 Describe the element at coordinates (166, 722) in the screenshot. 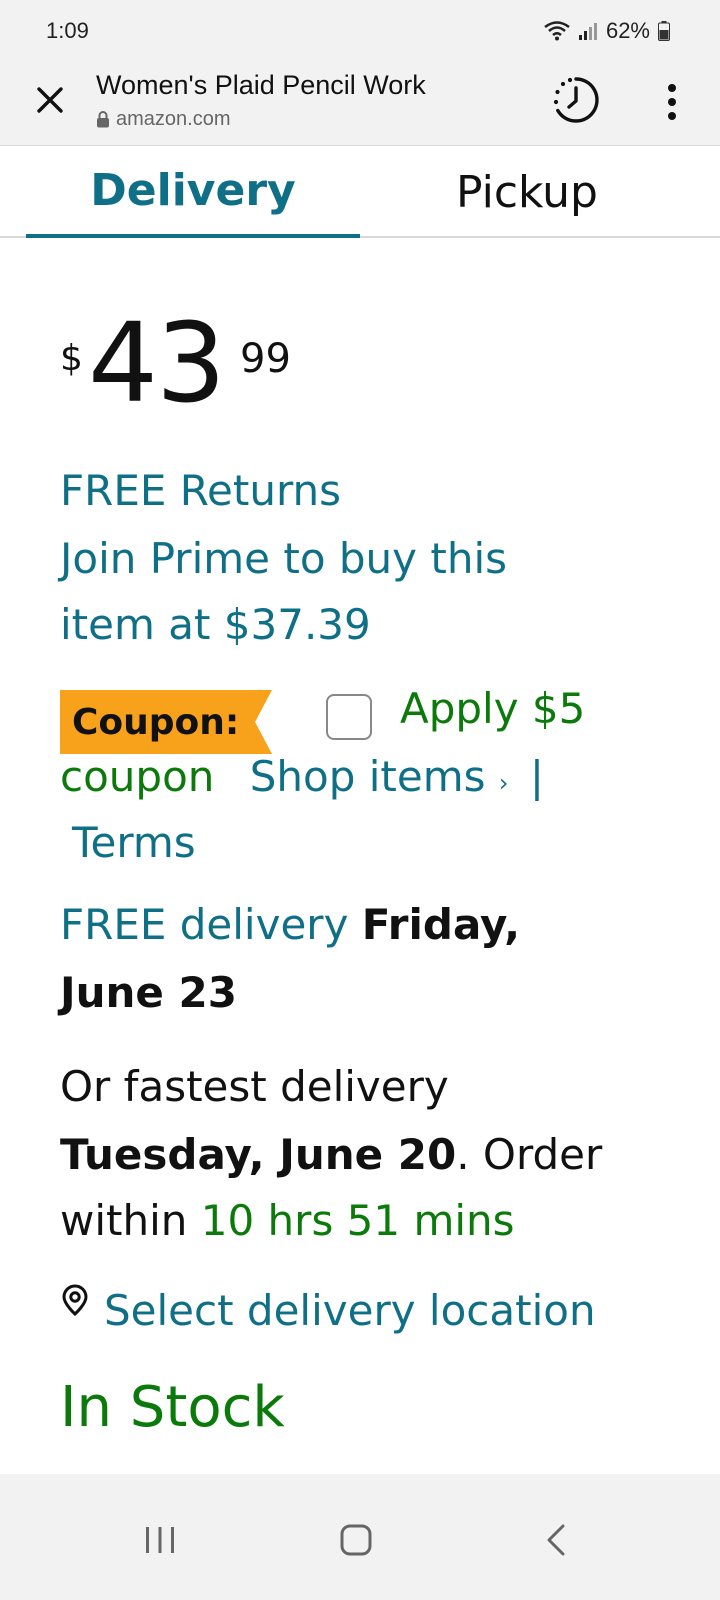

I see `coupon-badge: Coupon:` at that location.